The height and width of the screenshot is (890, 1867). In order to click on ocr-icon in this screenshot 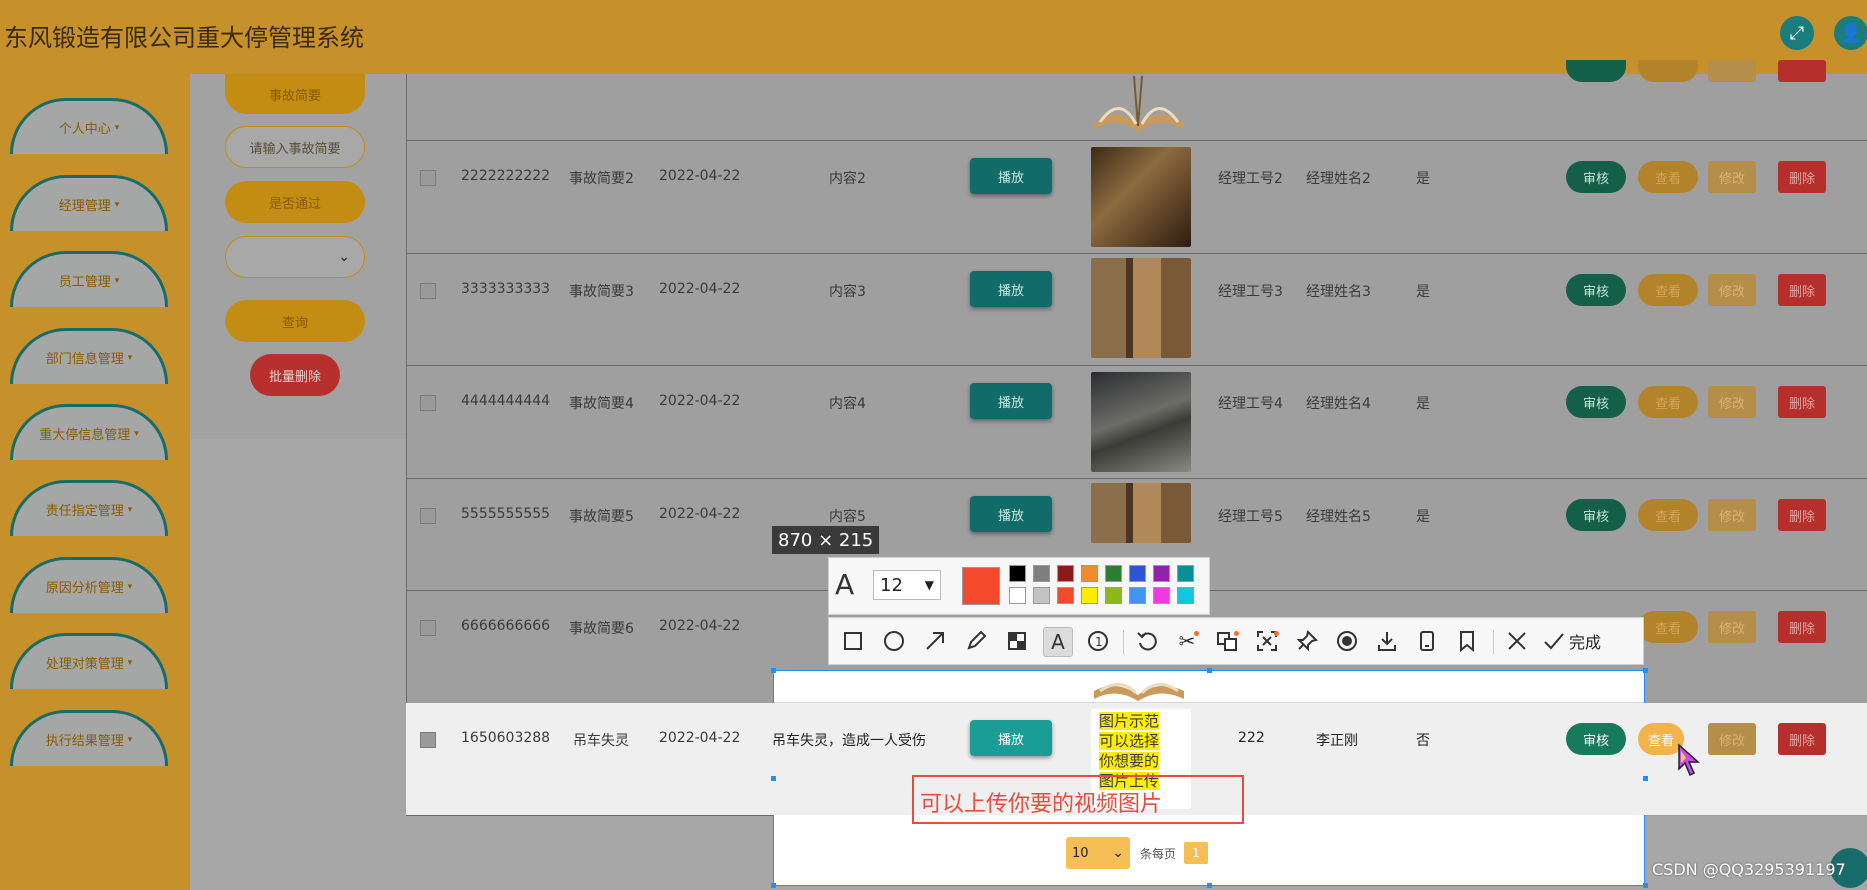, I will do `click(1267, 641)`.